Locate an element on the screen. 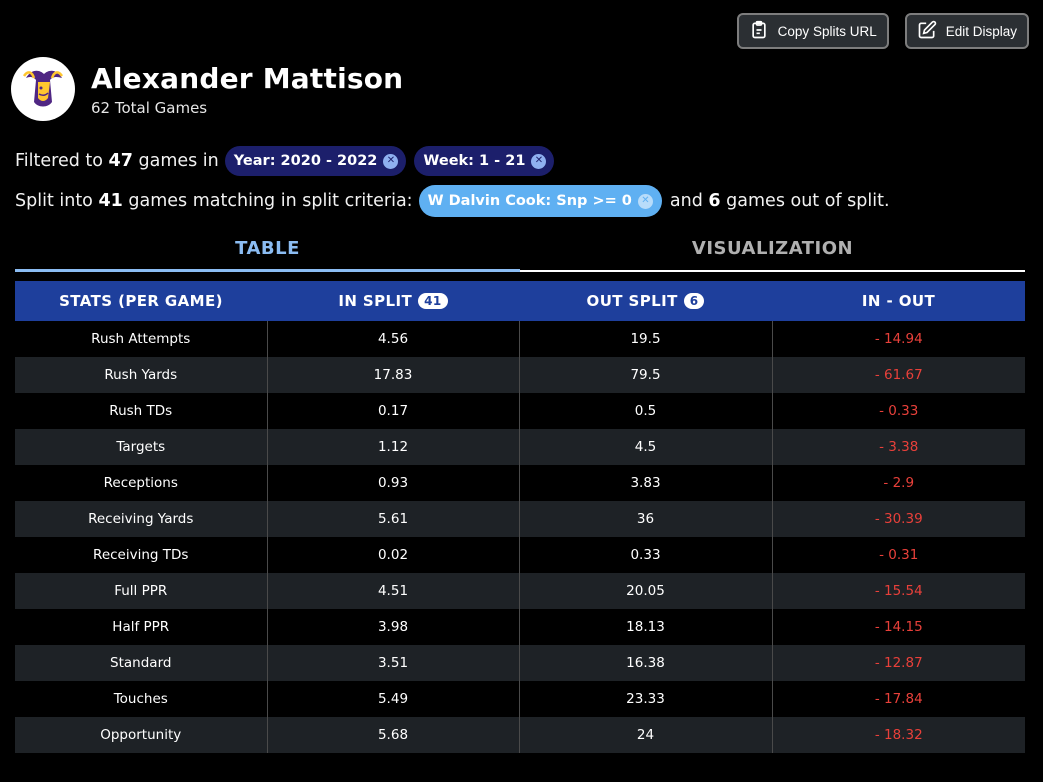  stat-cell: Rush Attempts is located at coordinates (141, 339).